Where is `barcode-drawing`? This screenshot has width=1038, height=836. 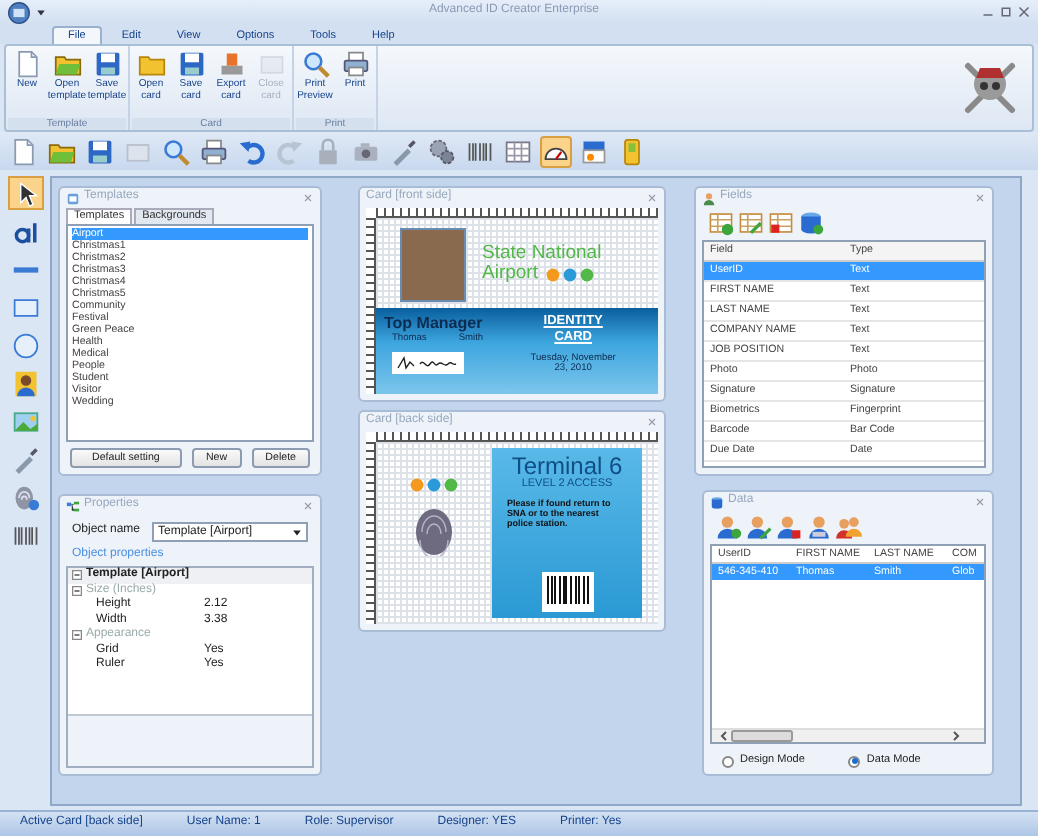
barcode-drawing is located at coordinates (567, 592).